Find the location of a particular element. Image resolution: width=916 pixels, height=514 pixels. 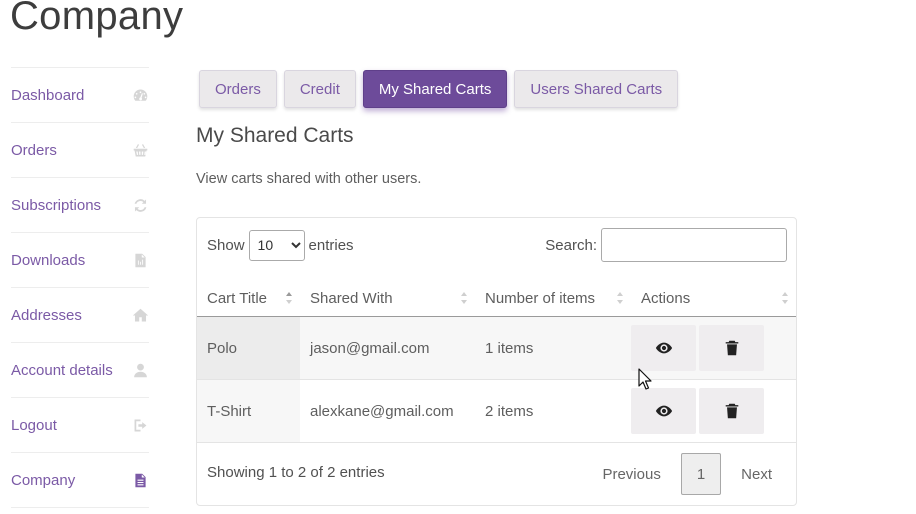

user-icon is located at coordinates (140, 370).